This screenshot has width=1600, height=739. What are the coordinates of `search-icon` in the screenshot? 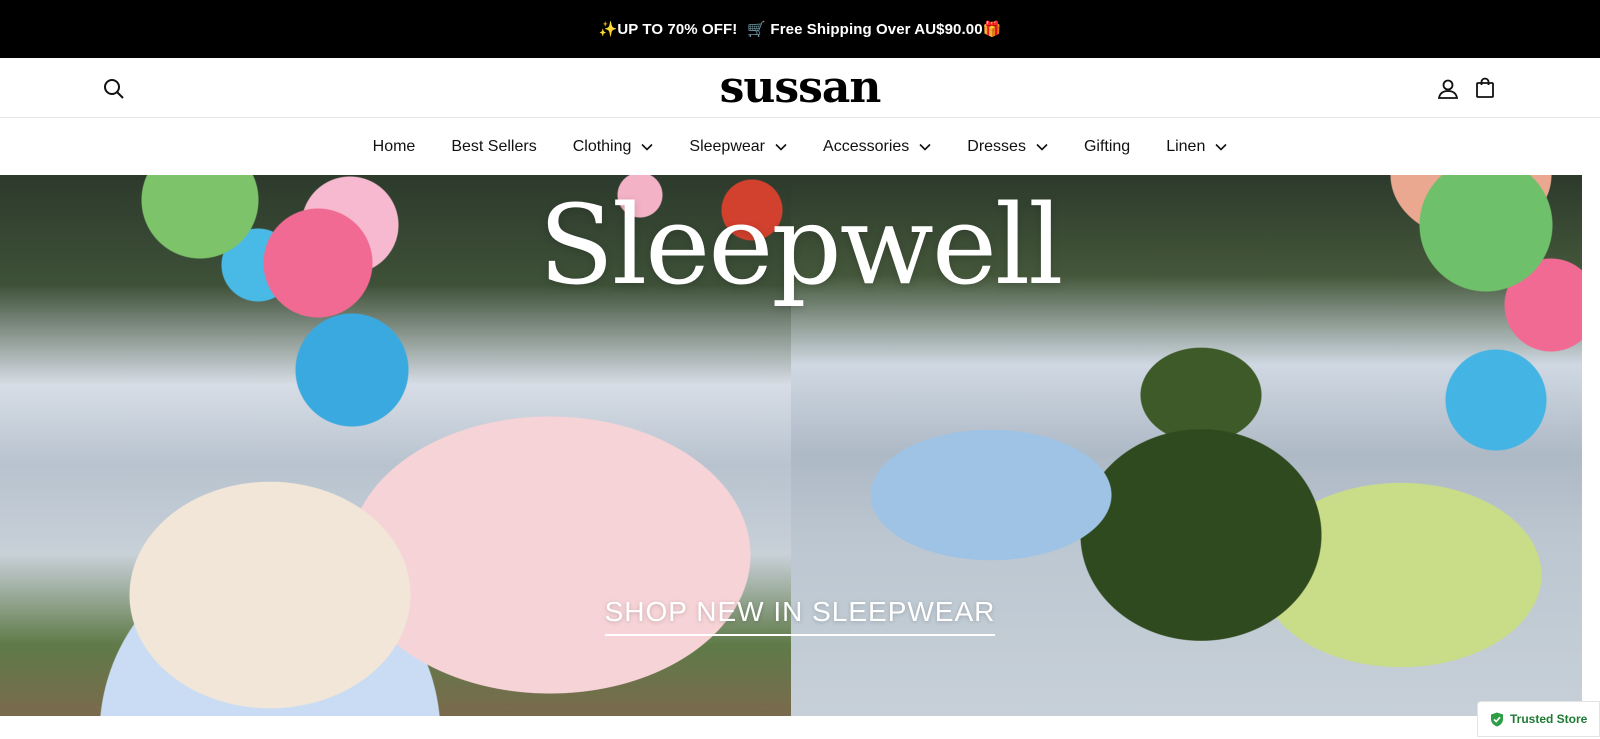 It's located at (114, 89).